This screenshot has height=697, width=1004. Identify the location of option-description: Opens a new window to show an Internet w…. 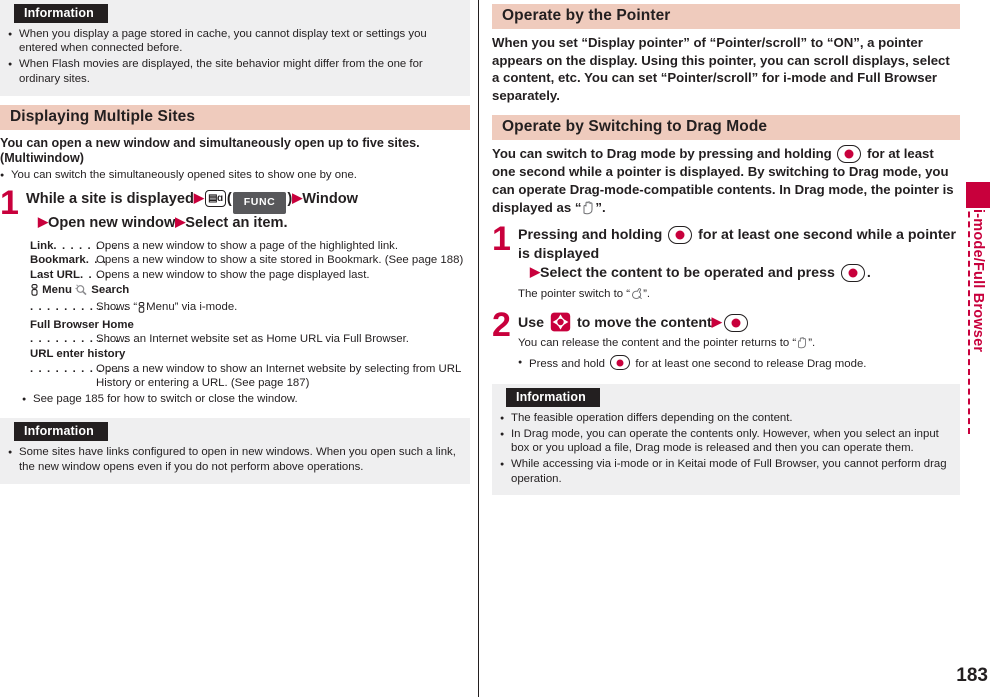
(278, 376).